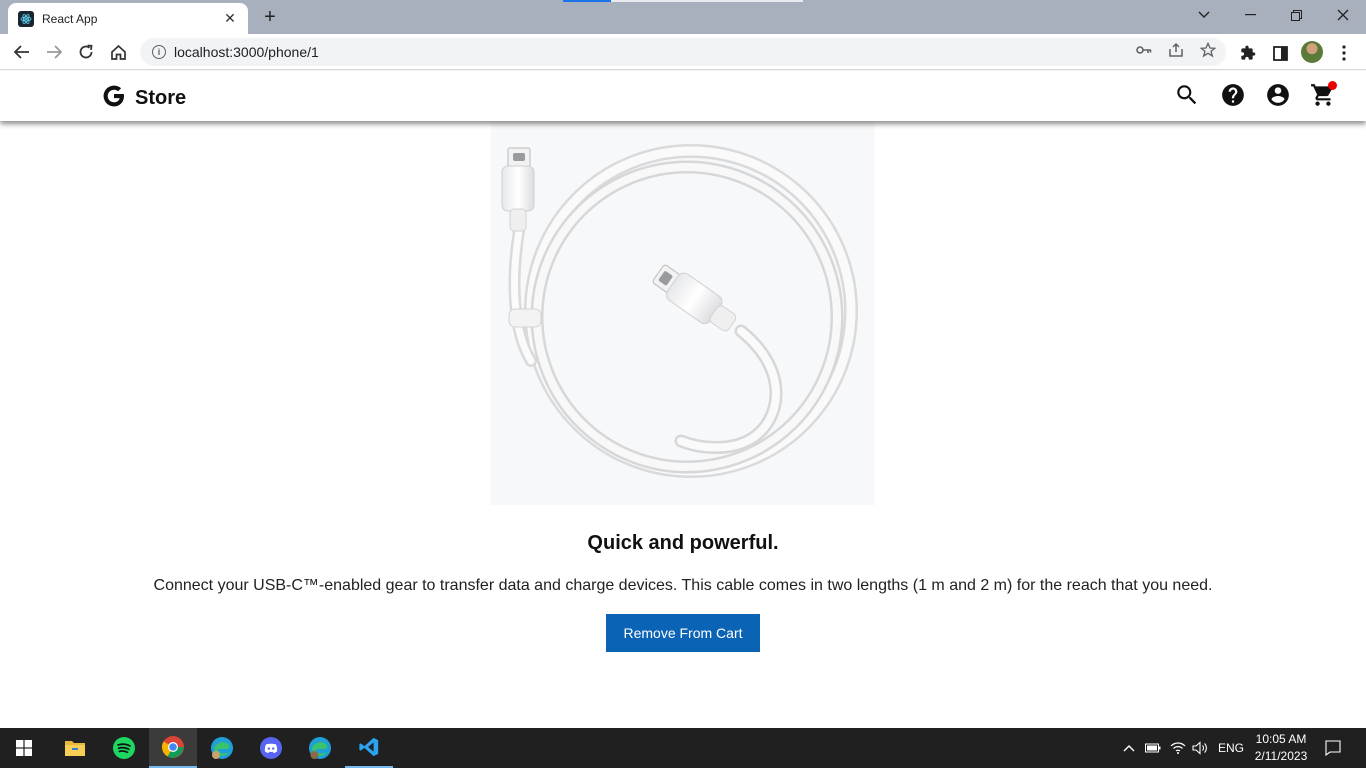  I want to click on discord-icon, so click(271, 748).